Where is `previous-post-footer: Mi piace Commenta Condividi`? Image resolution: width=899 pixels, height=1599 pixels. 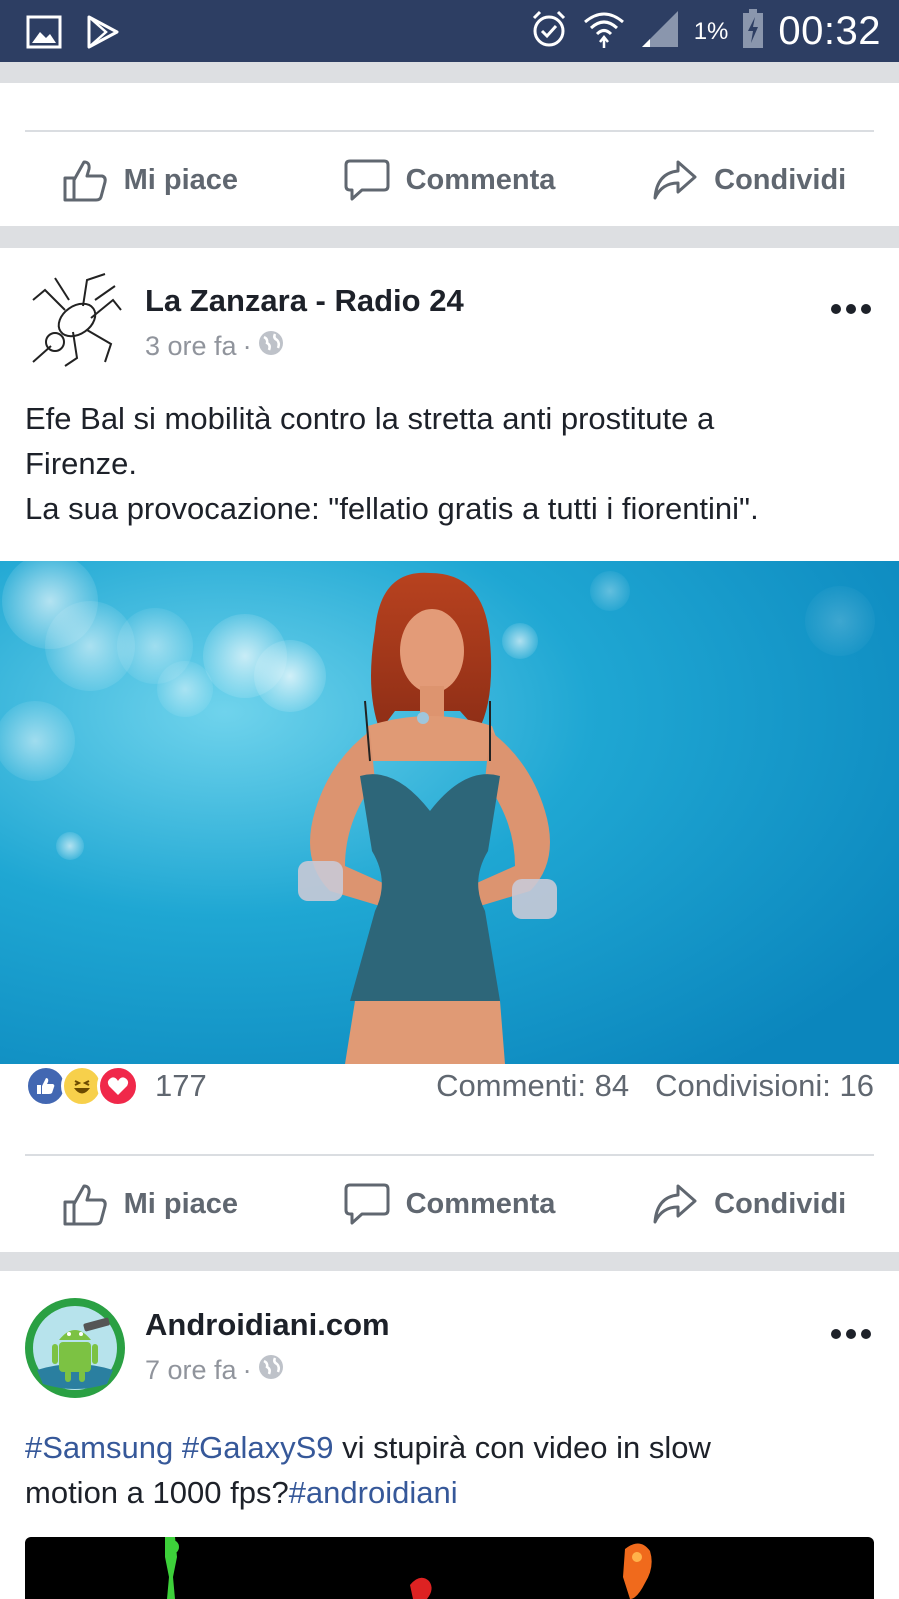 previous-post-footer: Mi piace Commenta Condividi is located at coordinates (449, 154).